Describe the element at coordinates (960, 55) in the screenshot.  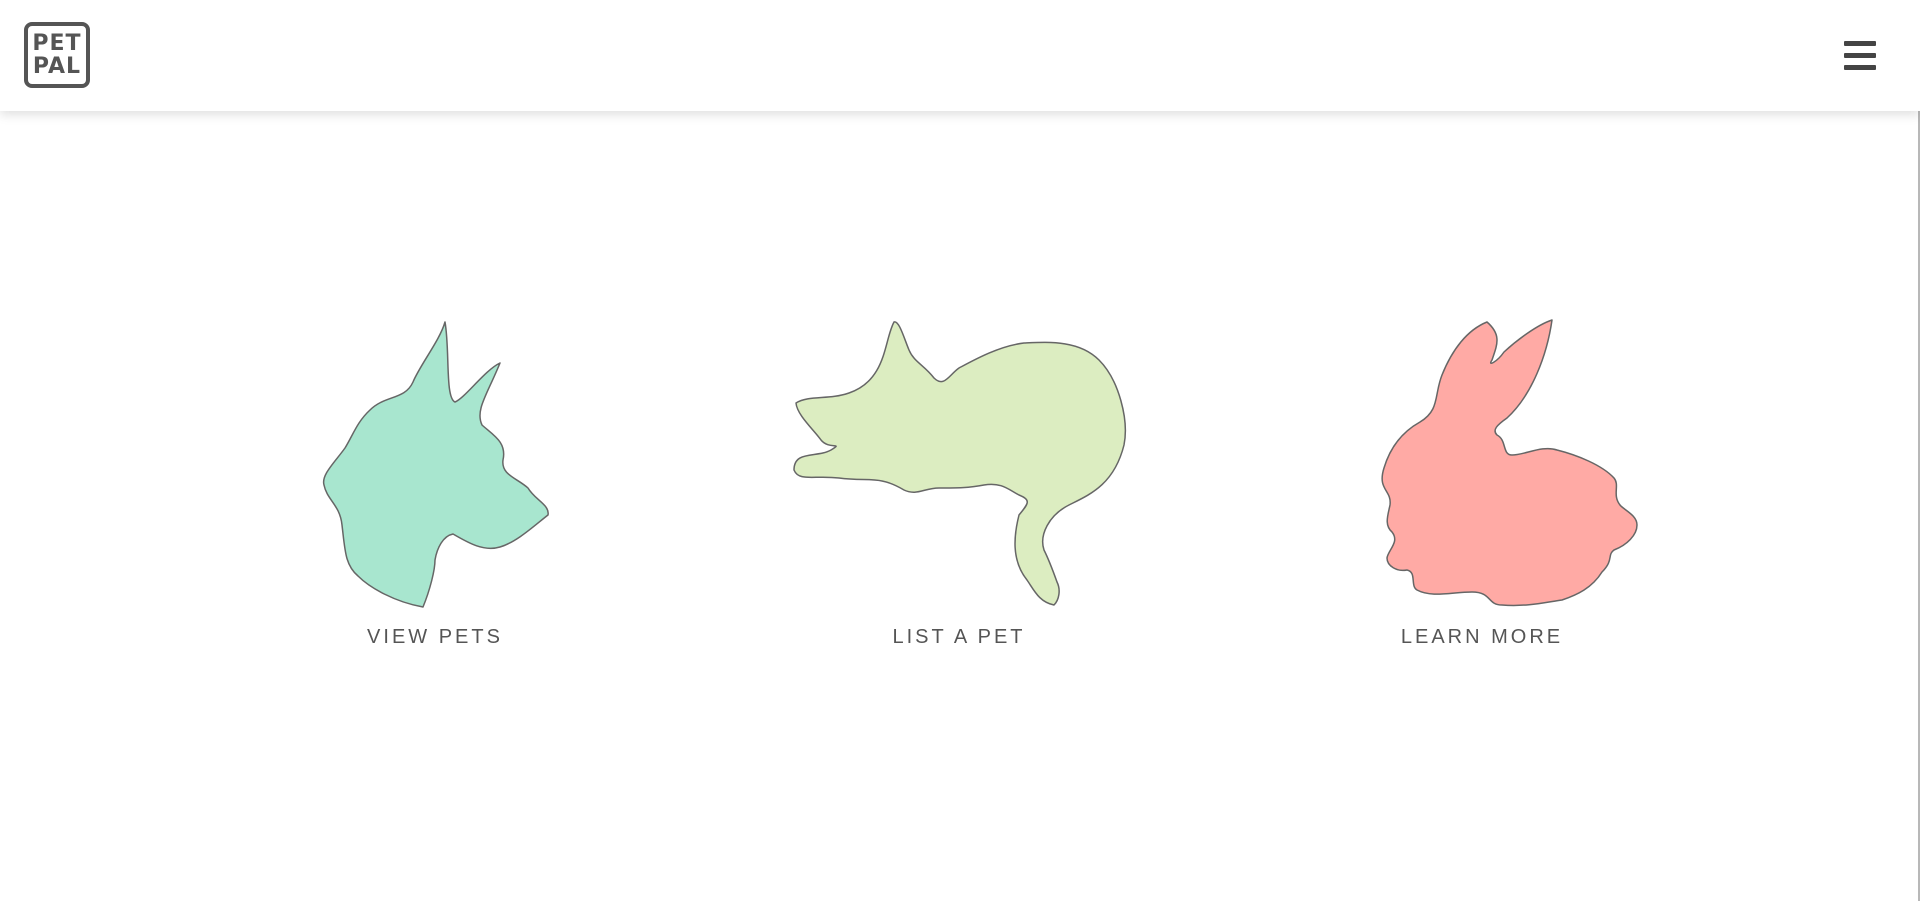
I see `top-header: PET PAL` at that location.